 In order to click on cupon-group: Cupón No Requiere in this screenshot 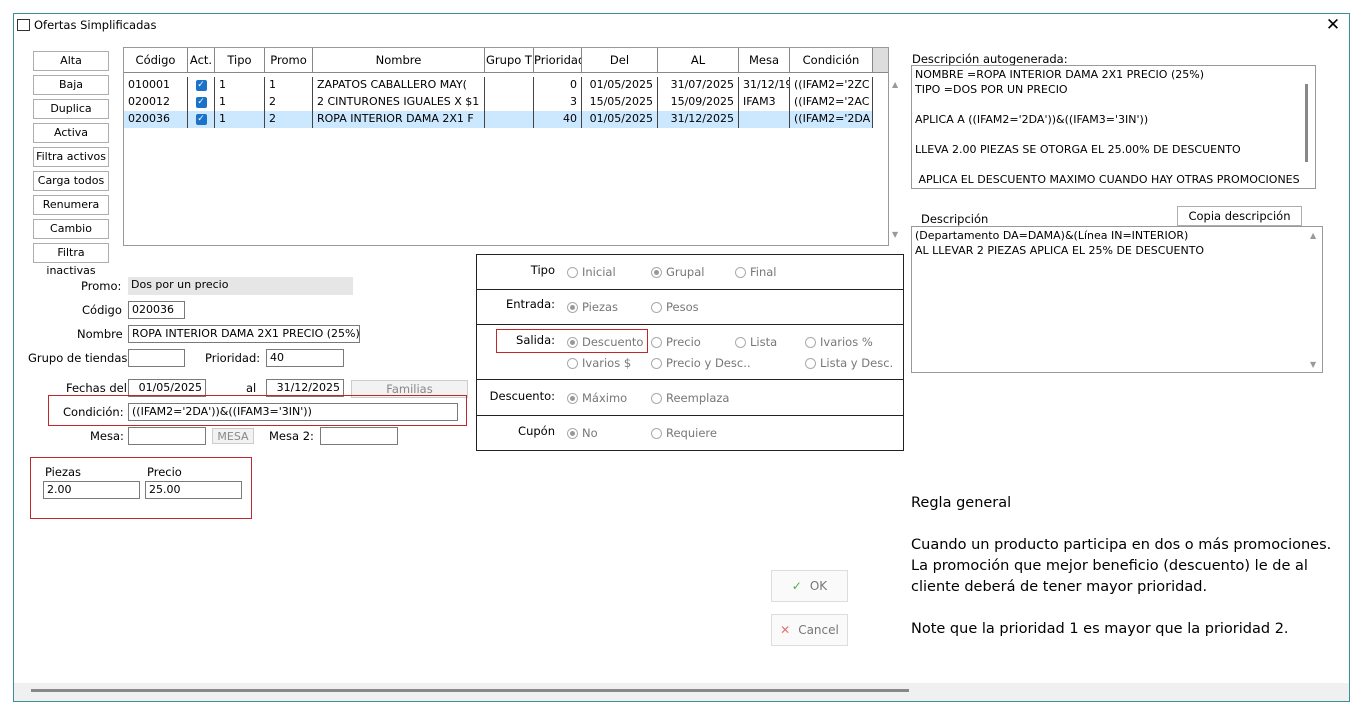, I will do `click(690, 433)`.